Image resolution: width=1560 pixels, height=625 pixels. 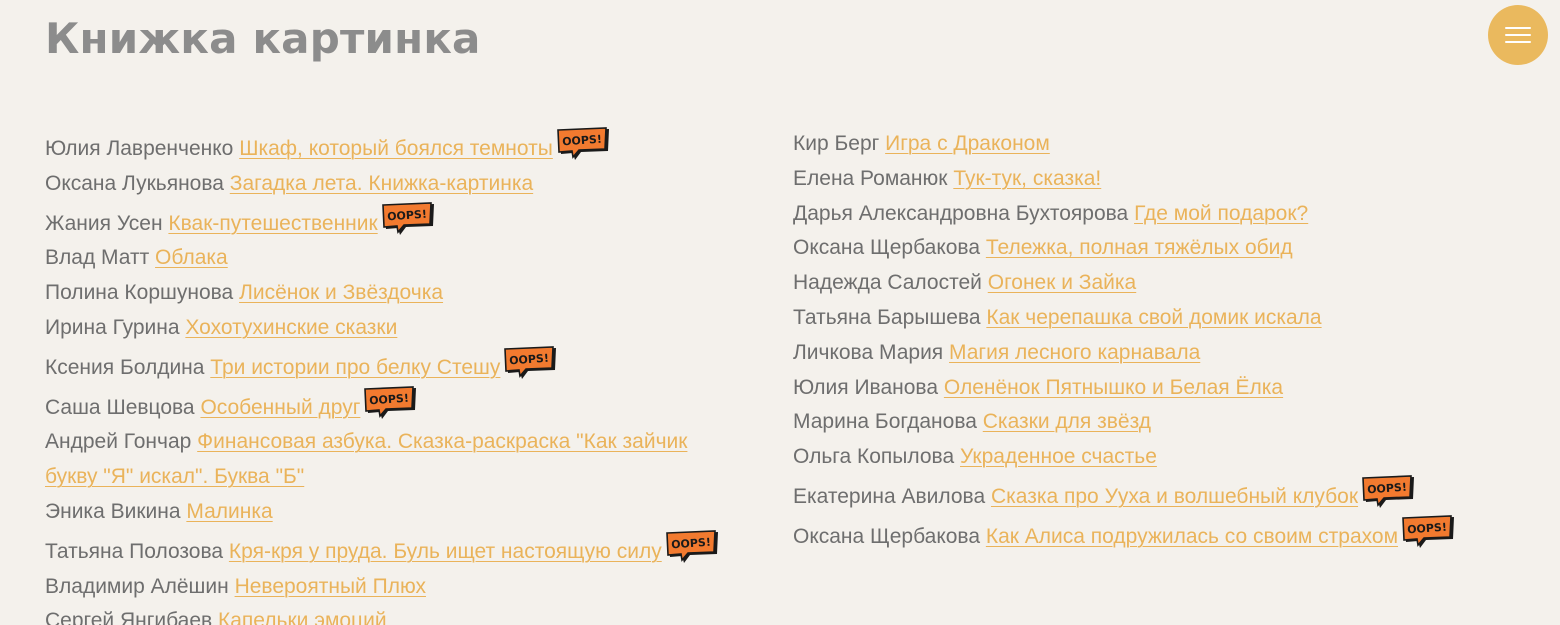 What do you see at coordinates (272, 223) in the screenshot?
I see `book-title-link: Квак-путешественник` at bounding box center [272, 223].